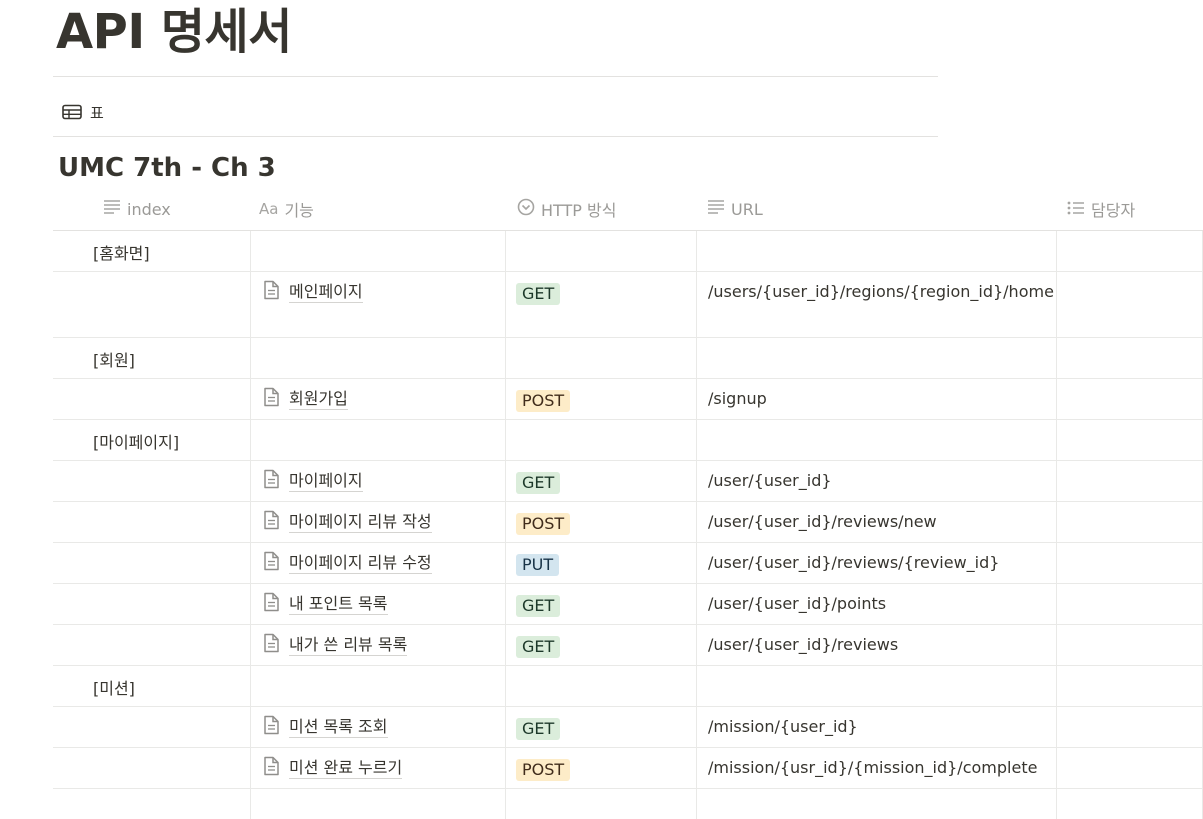 The height and width of the screenshot is (819, 1203). Describe the element at coordinates (601, 209) in the screenshot. I see `column-header-method: HTTP 방식` at that location.